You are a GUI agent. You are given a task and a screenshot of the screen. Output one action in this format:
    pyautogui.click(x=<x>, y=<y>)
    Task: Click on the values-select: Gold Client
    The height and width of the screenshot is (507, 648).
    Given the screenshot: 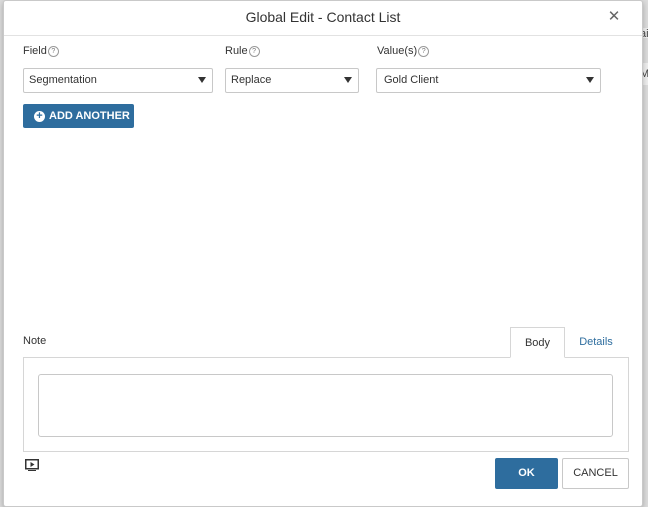 What is the action you would take?
    pyautogui.click(x=488, y=80)
    